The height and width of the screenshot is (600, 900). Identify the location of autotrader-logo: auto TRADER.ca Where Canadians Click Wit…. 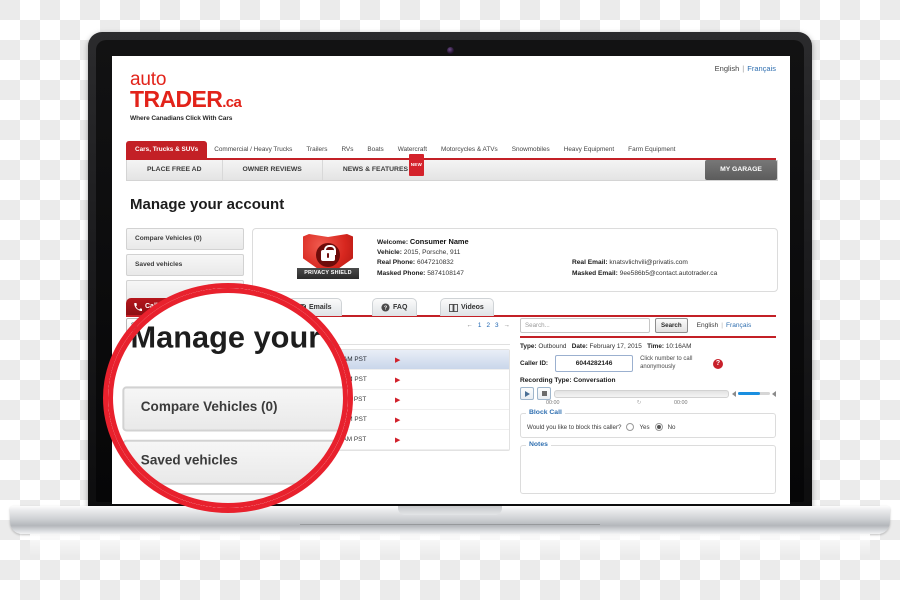
(186, 96).